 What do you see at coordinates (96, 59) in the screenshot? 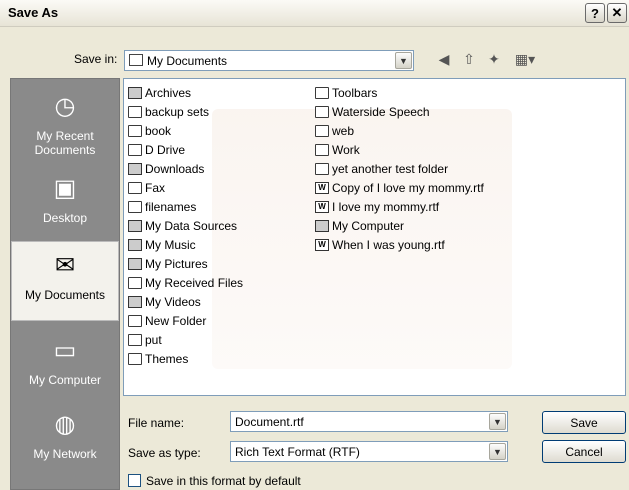
I see `save-in-label: Save in:` at bounding box center [96, 59].